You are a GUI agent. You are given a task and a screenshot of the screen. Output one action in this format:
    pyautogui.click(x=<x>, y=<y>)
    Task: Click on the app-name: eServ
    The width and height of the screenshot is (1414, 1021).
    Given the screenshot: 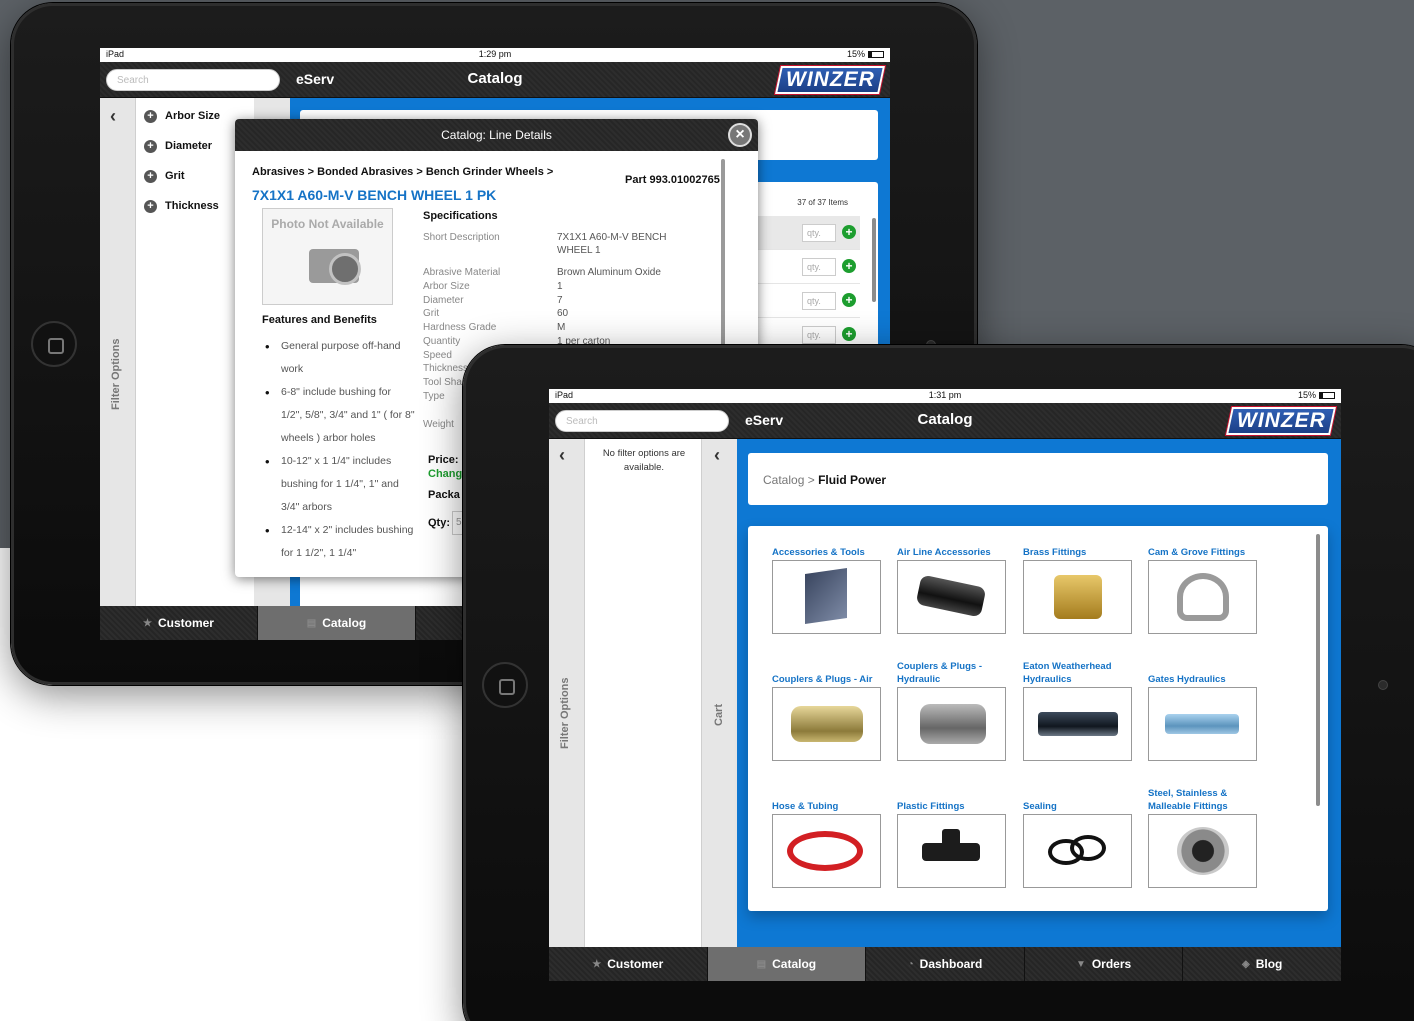 What is the action you would take?
    pyautogui.click(x=315, y=79)
    